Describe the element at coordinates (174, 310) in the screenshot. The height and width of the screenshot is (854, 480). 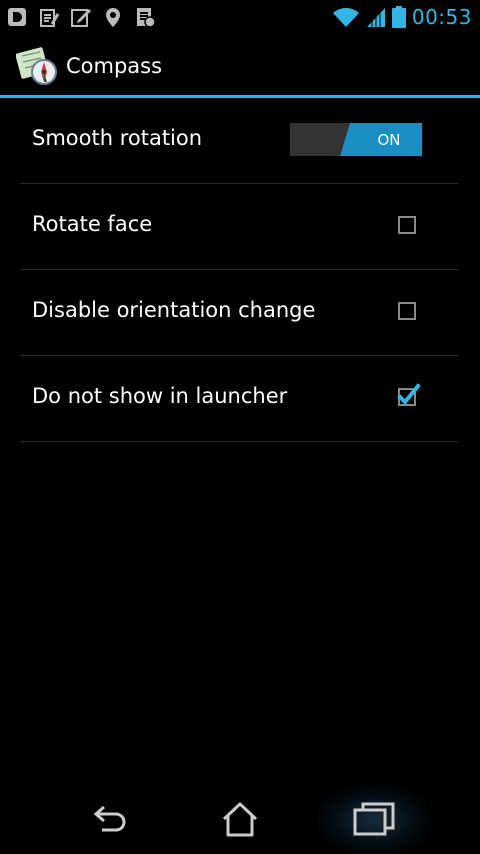
I see `setting-label: Disable orientation change` at that location.